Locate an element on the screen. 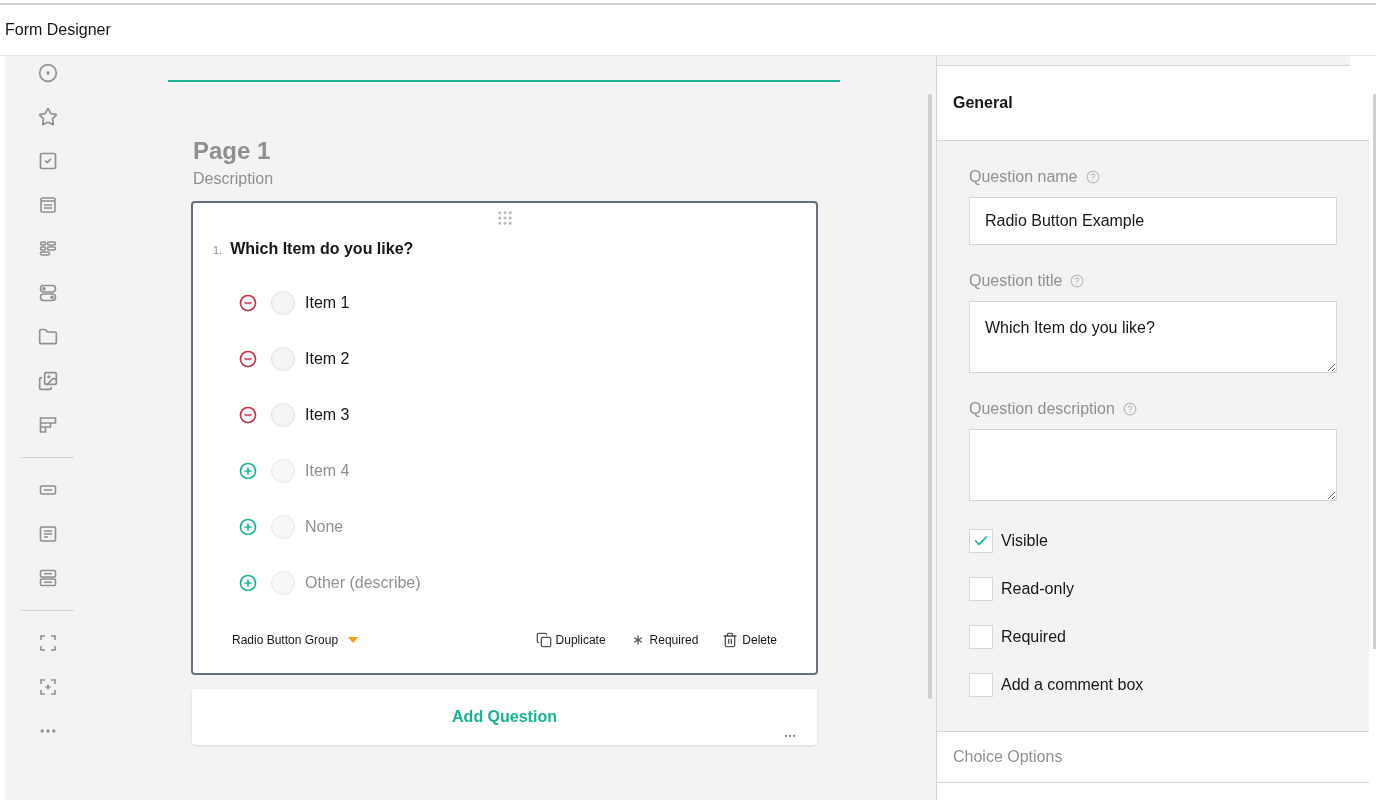 The image size is (1376, 800). choice-label: Item 2 is located at coordinates (327, 359).